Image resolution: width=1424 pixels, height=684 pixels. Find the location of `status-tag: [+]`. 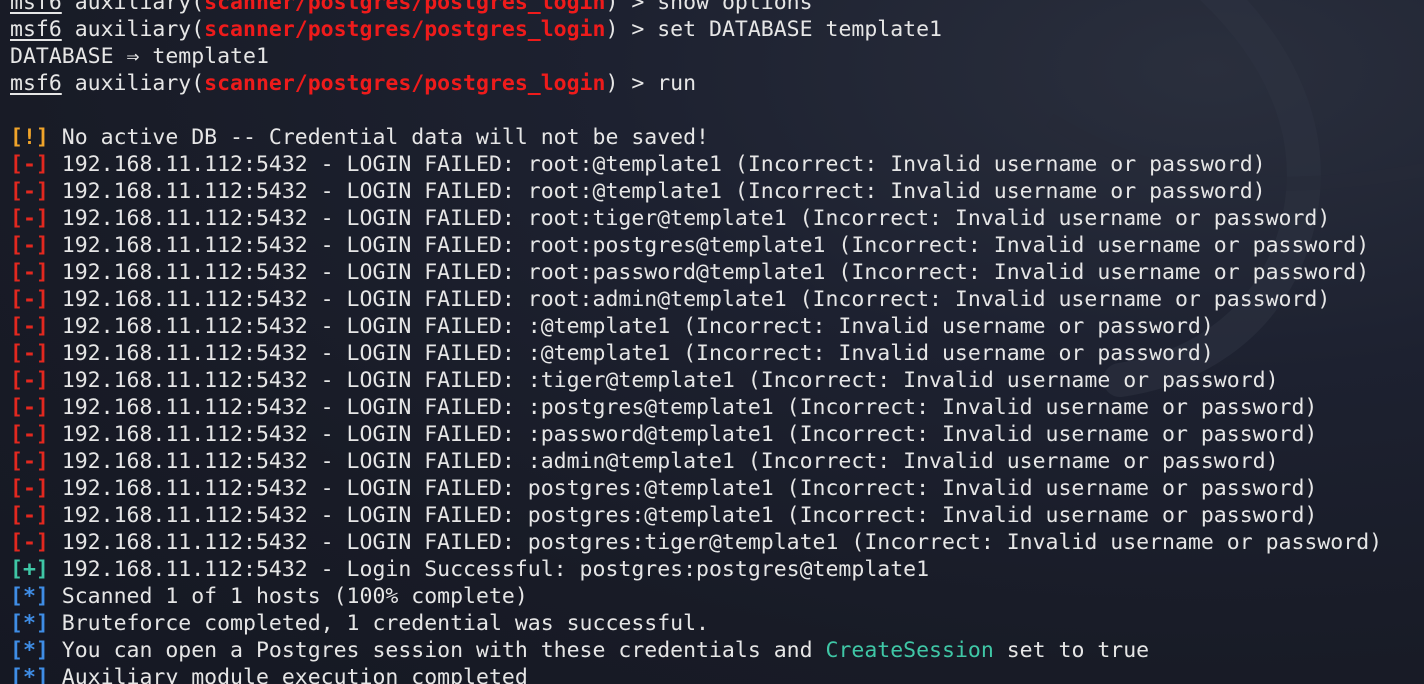

status-tag: [+] is located at coordinates (29, 569).